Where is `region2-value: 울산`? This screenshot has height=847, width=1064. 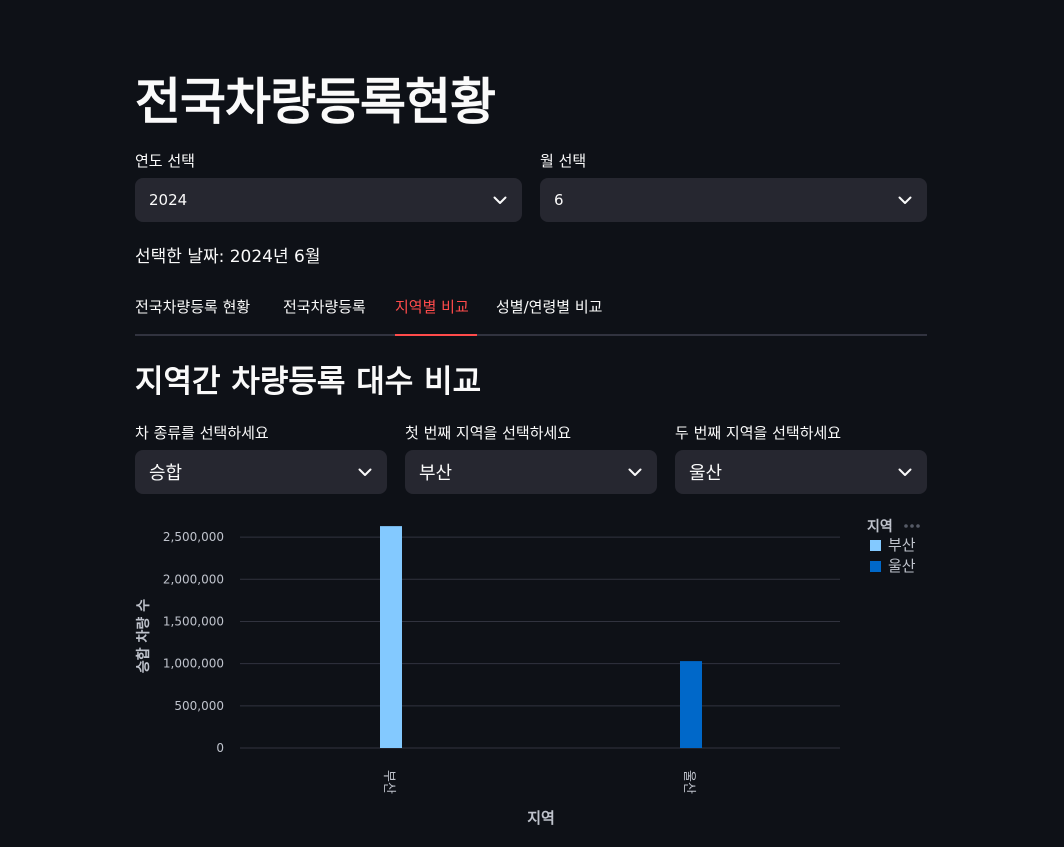
region2-value: 울산 is located at coordinates (706, 473).